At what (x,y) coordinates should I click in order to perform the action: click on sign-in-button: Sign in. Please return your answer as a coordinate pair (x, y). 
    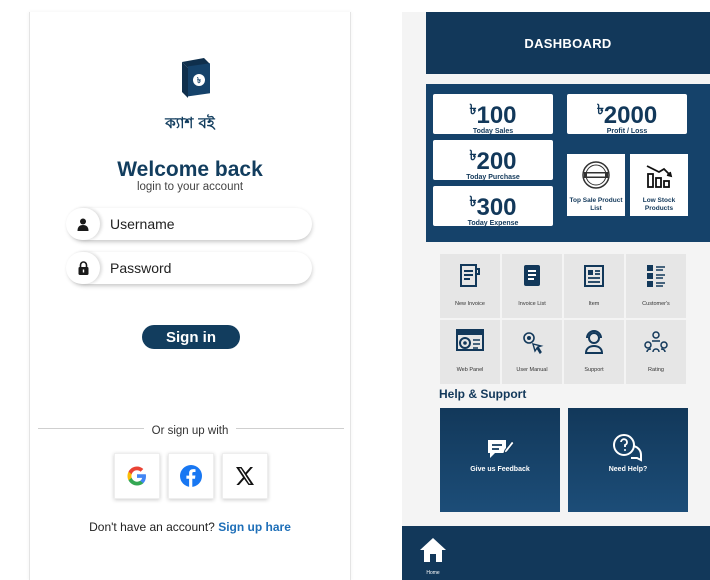
    Looking at the image, I should click on (191, 337).